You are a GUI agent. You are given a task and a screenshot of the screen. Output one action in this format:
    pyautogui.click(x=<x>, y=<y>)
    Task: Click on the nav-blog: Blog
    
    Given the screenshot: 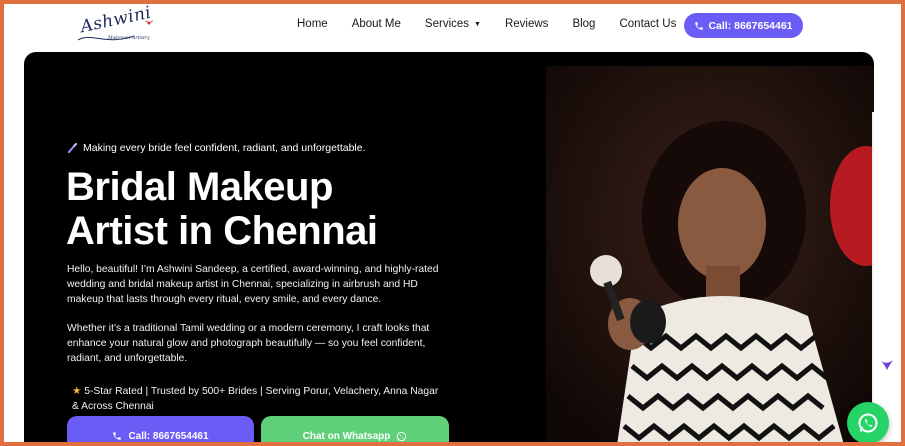 What is the action you would take?
    pyautogui.click(x=583, y=24)
    